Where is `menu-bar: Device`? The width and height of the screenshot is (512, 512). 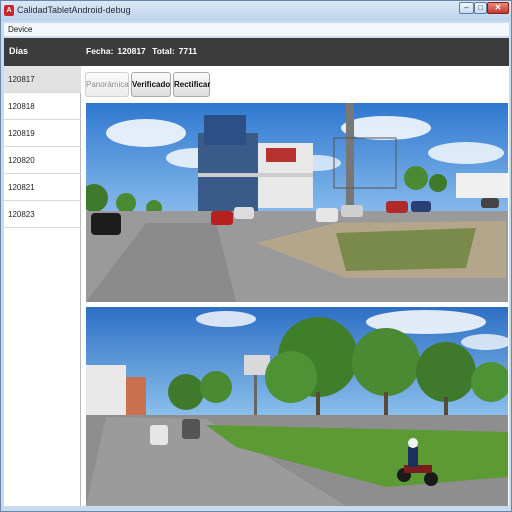 menu-bar: Device is located at coordinates (256, 30).